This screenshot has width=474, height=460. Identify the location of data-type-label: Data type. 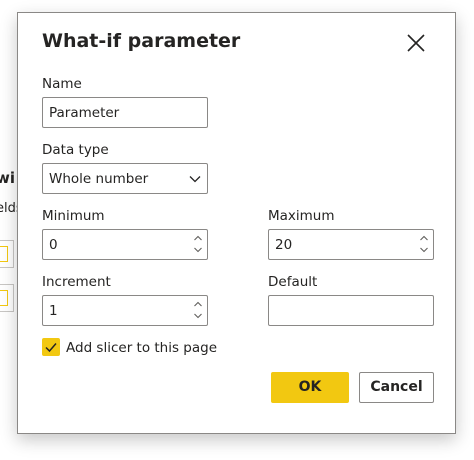
(75, 150).